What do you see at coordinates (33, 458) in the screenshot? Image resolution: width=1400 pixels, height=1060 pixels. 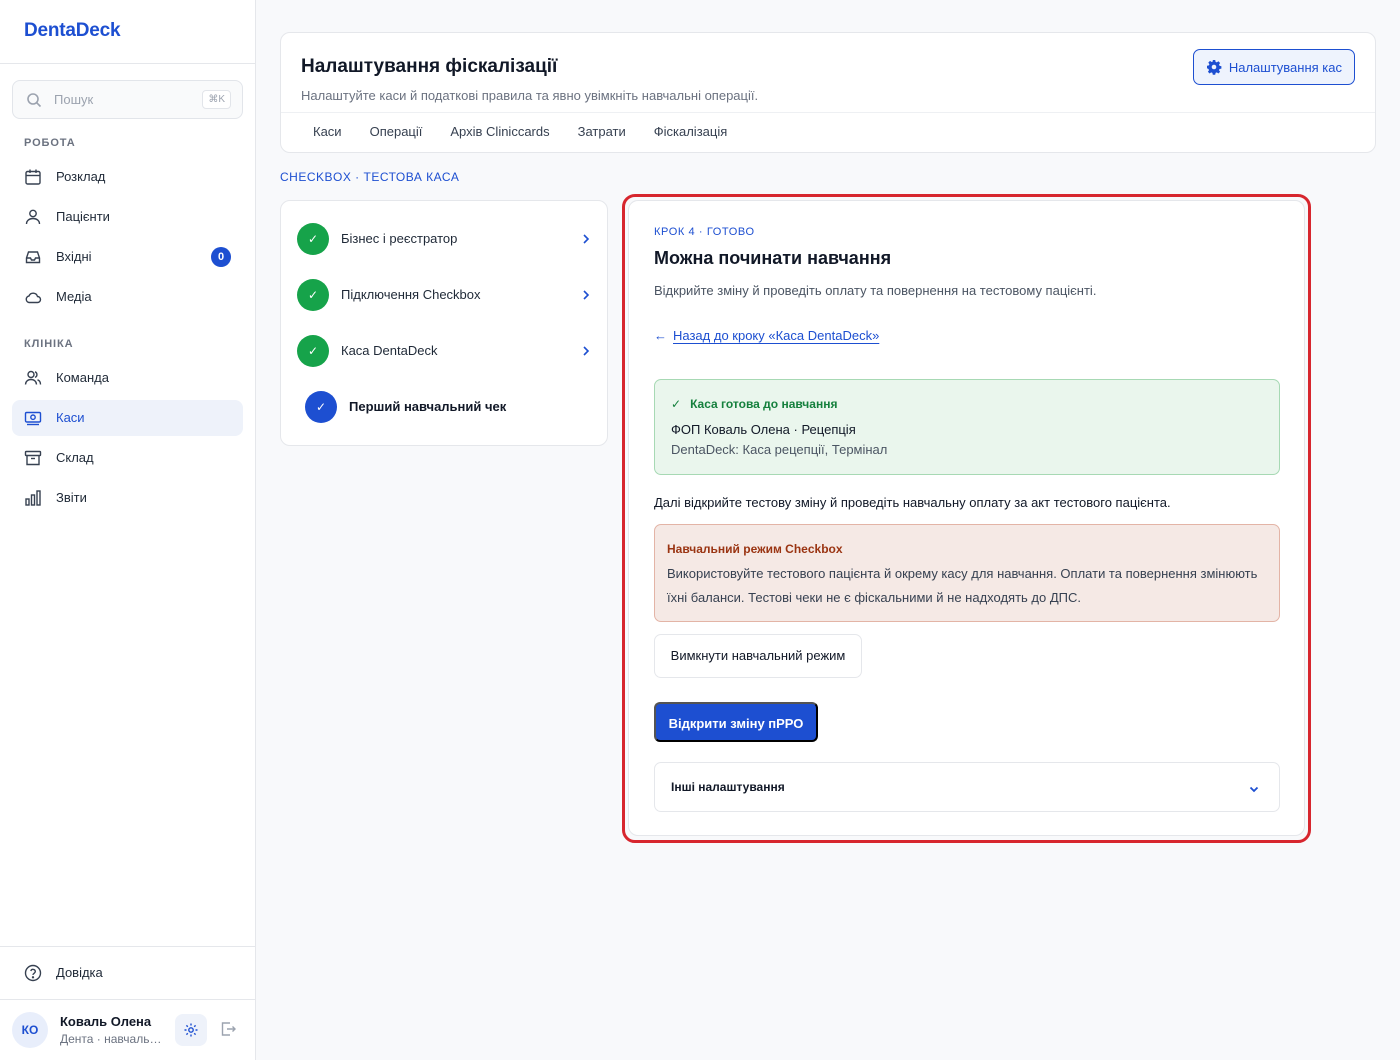 I see `archive-icon` at bounding box center [33, 458].